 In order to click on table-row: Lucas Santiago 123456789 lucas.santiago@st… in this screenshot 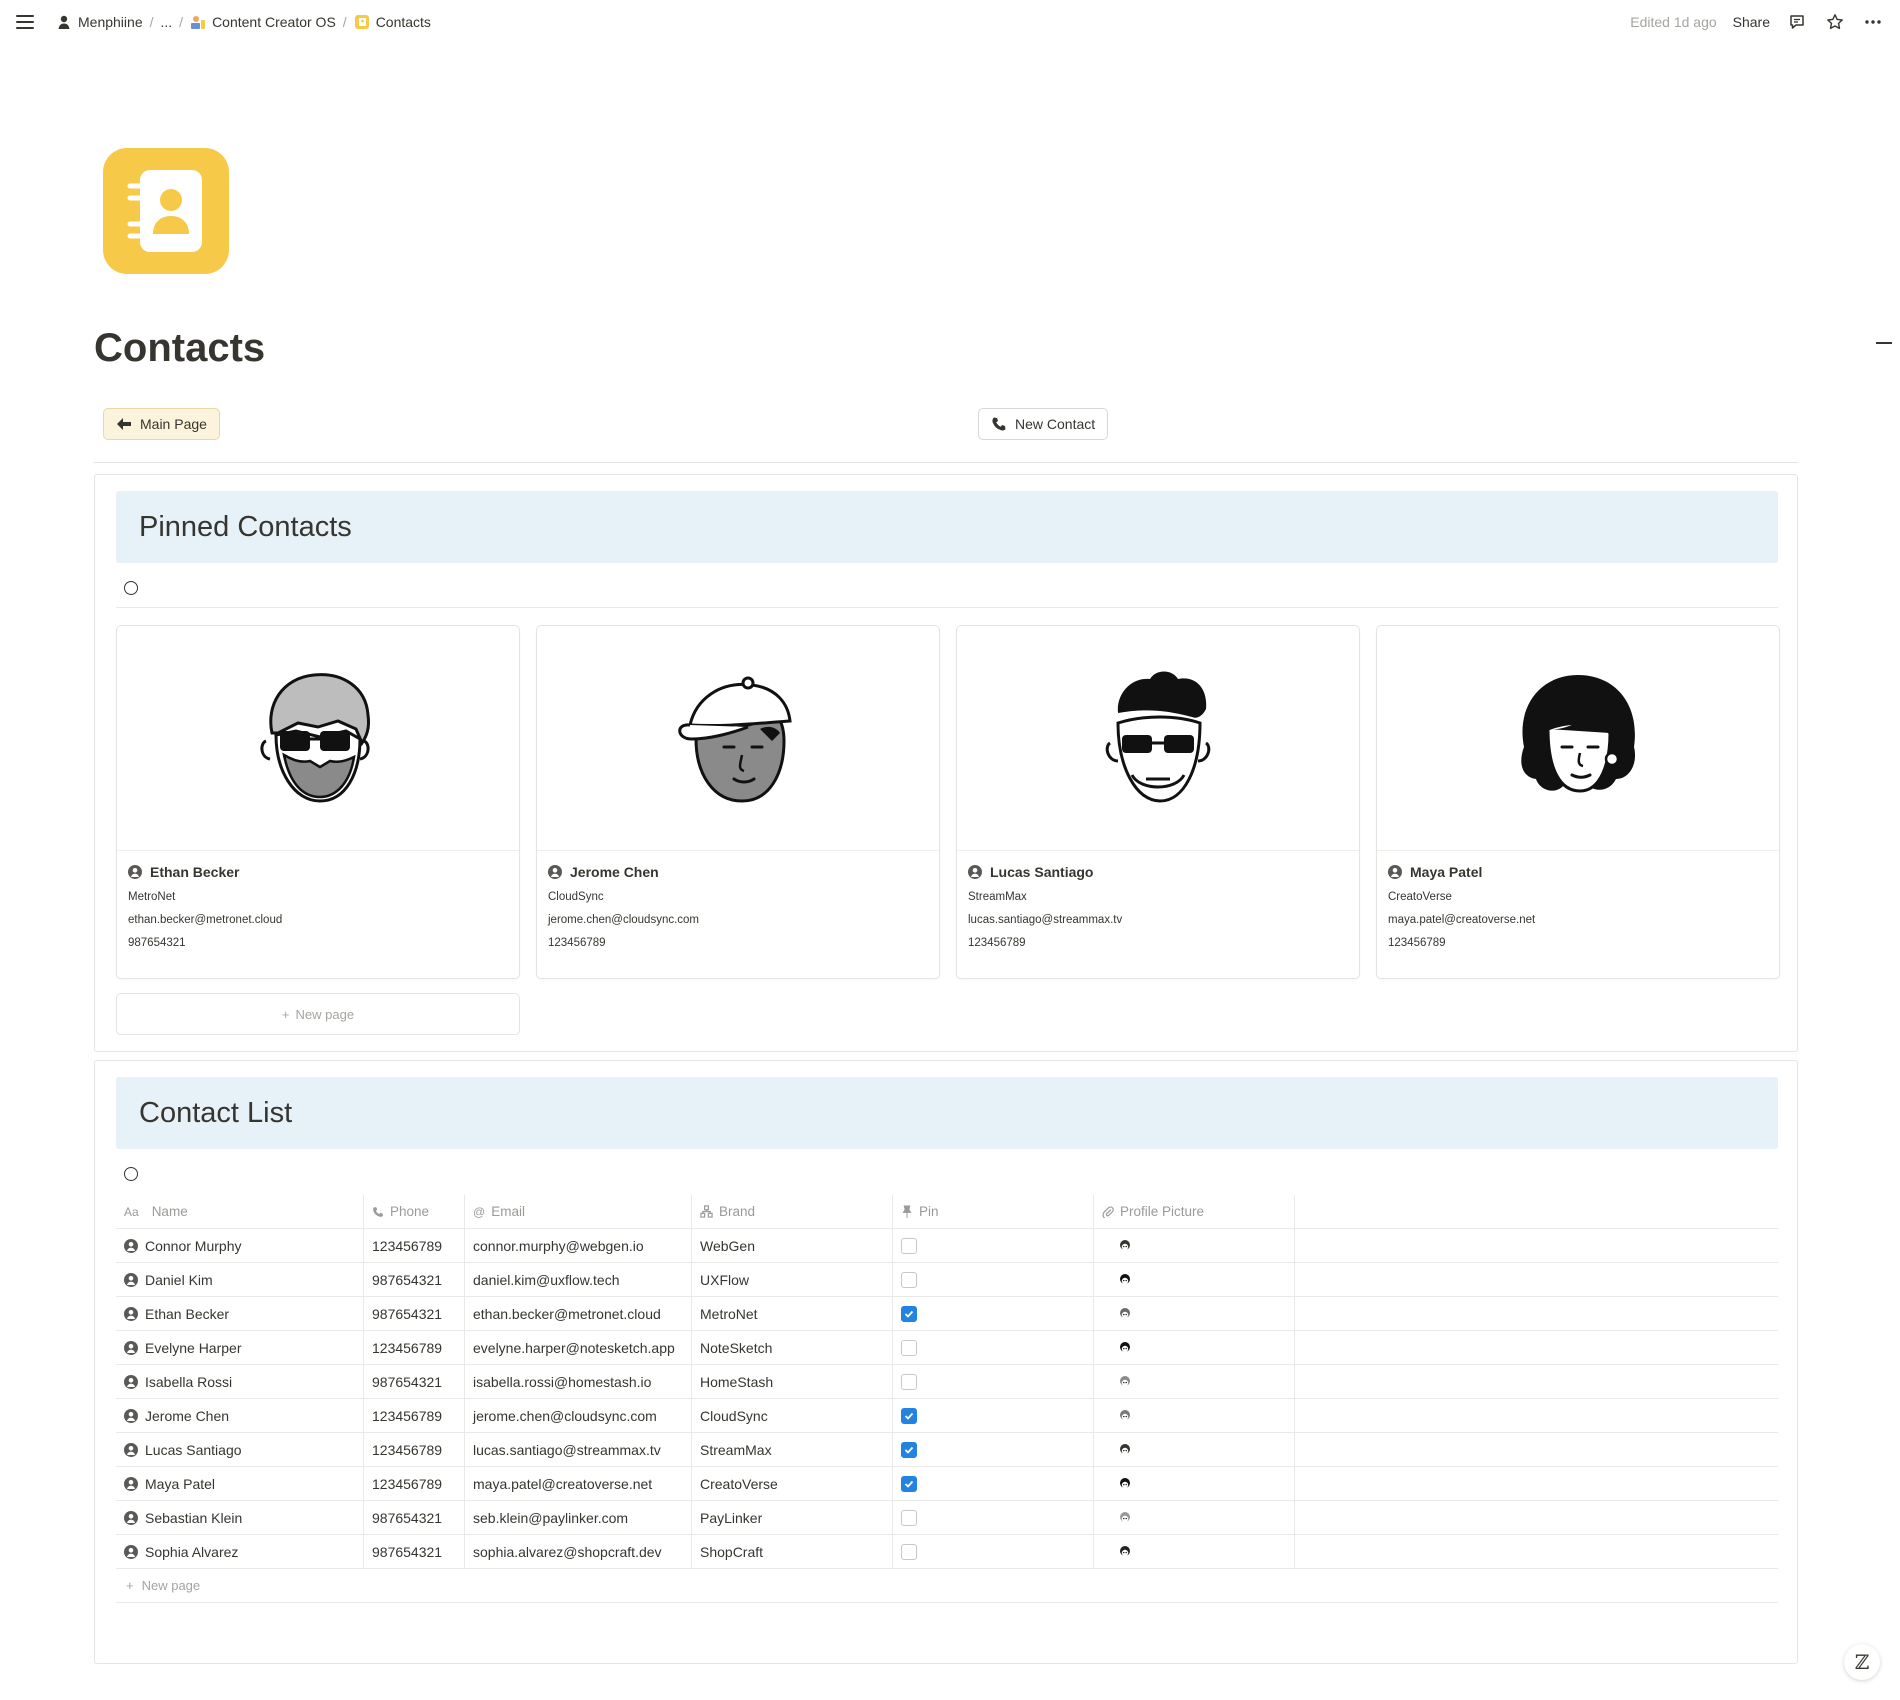, I will do `click(947, 1450)`.